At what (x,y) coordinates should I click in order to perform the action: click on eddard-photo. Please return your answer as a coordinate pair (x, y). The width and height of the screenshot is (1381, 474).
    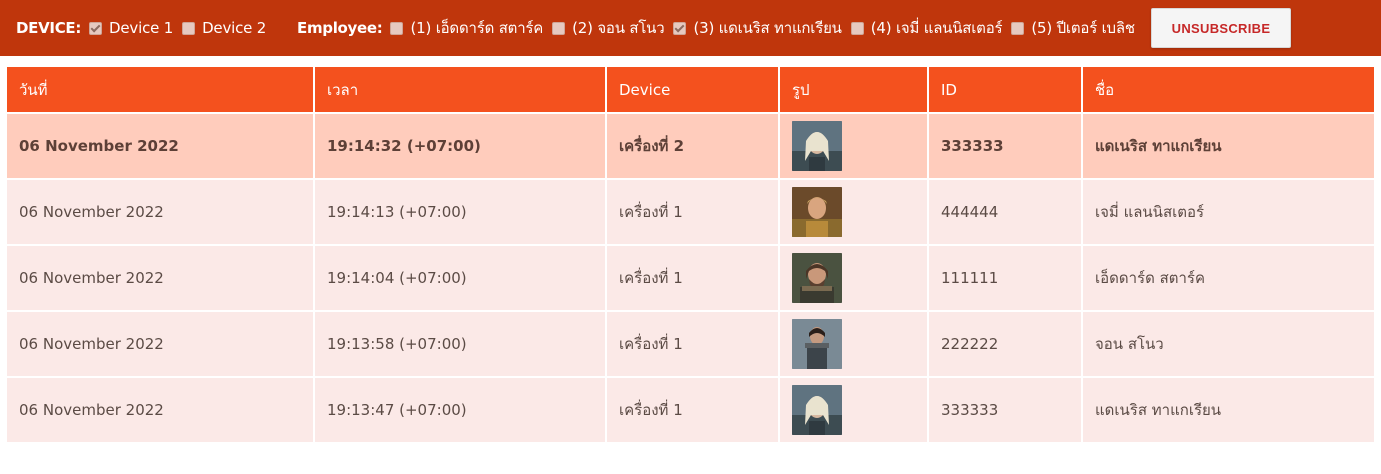
    Looking at the image, I should click on (817, 278).